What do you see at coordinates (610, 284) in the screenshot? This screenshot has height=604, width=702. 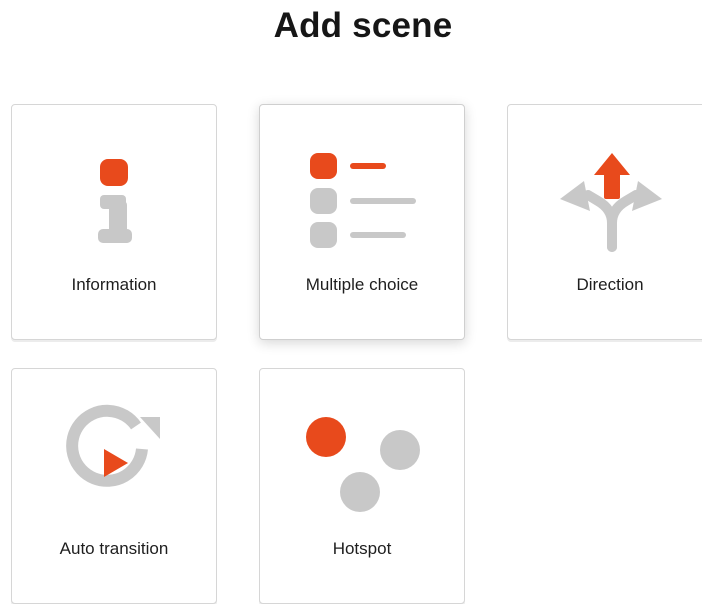 I see `scene-card-label: Direction` at bounding box center [610, 284].